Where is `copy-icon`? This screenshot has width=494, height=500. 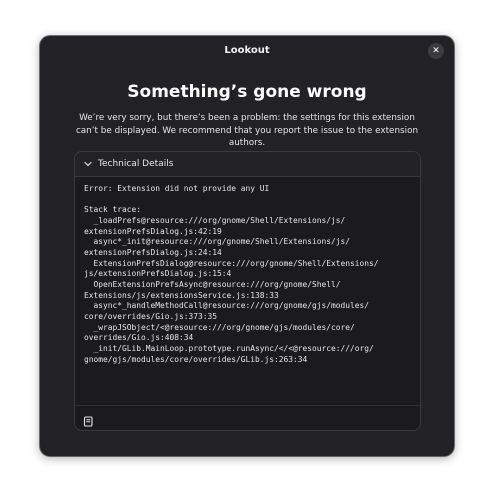 copy-icon is located at coordinates (88, 421).